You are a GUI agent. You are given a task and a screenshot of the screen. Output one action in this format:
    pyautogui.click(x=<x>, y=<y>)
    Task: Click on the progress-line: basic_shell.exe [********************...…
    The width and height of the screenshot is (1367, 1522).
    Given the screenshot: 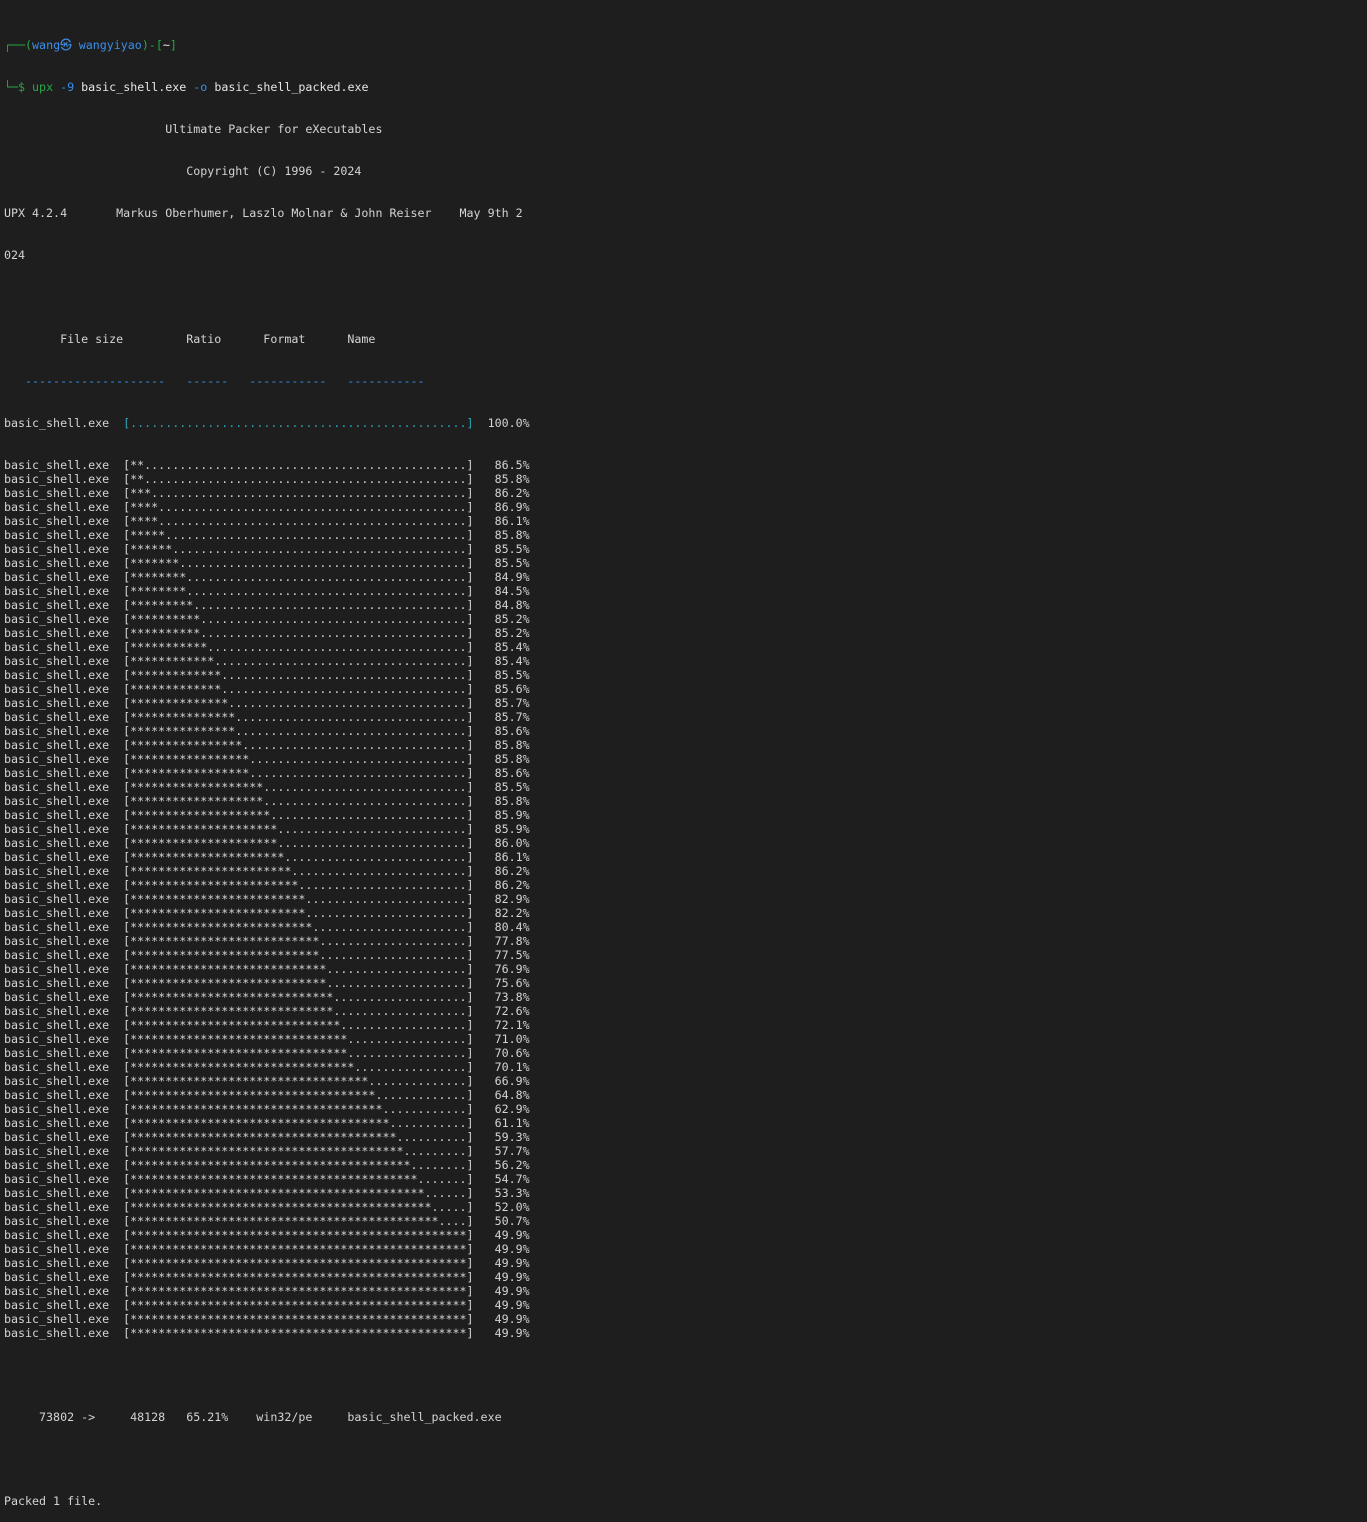 What is the action you would take?
    pyautogui.click(x=267, y=815)
    